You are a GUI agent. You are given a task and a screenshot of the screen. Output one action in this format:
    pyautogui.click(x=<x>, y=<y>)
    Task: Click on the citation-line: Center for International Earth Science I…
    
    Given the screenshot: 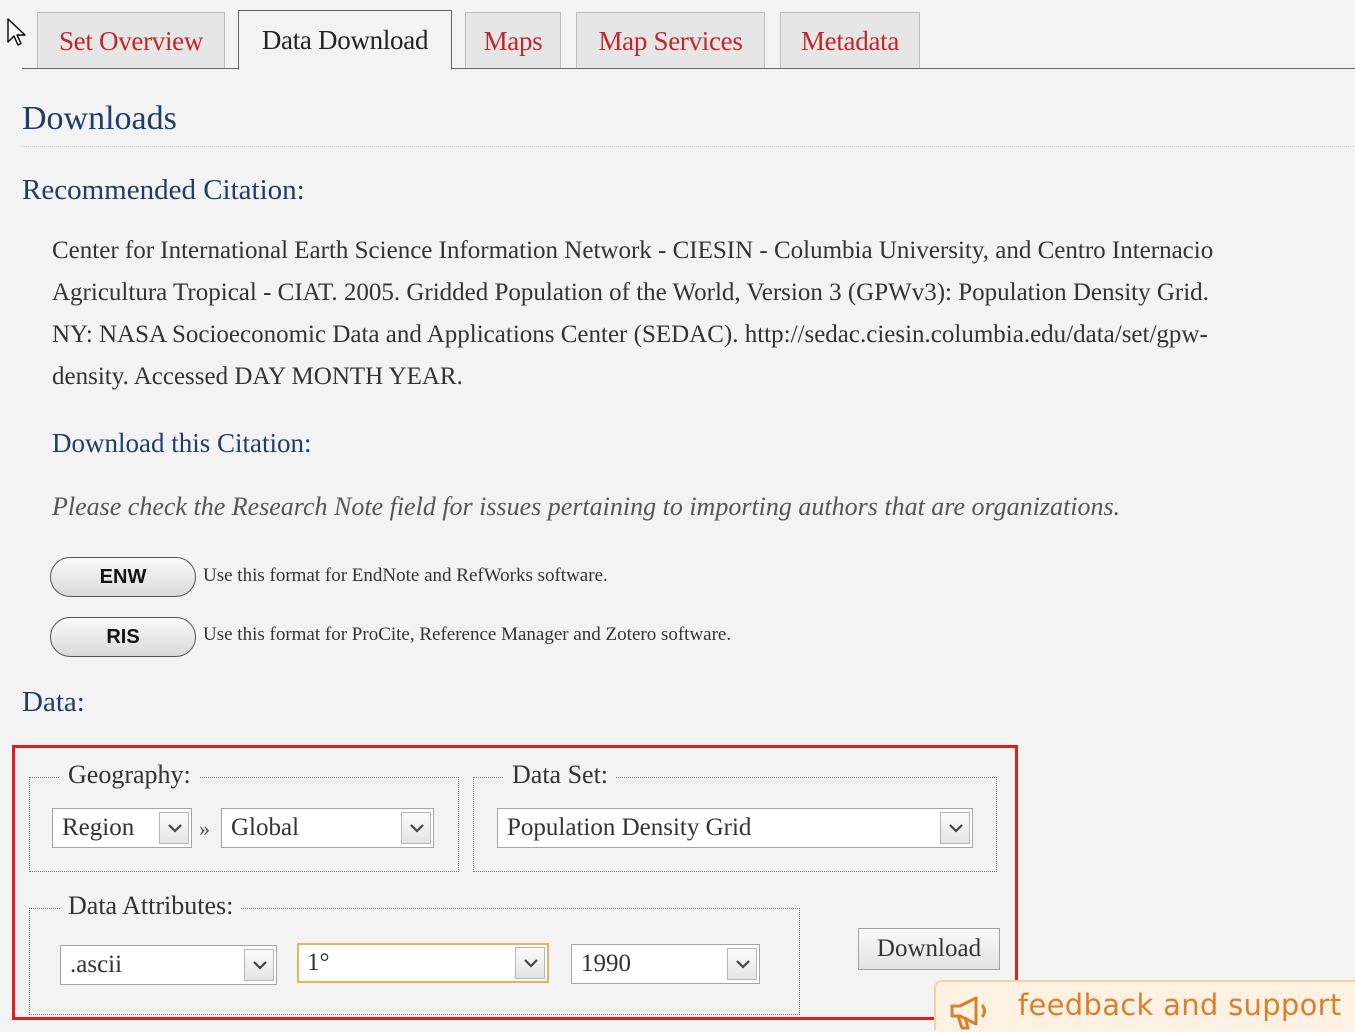 What is the action you would take?
    pyautogui.click(x=633, y=250)
    